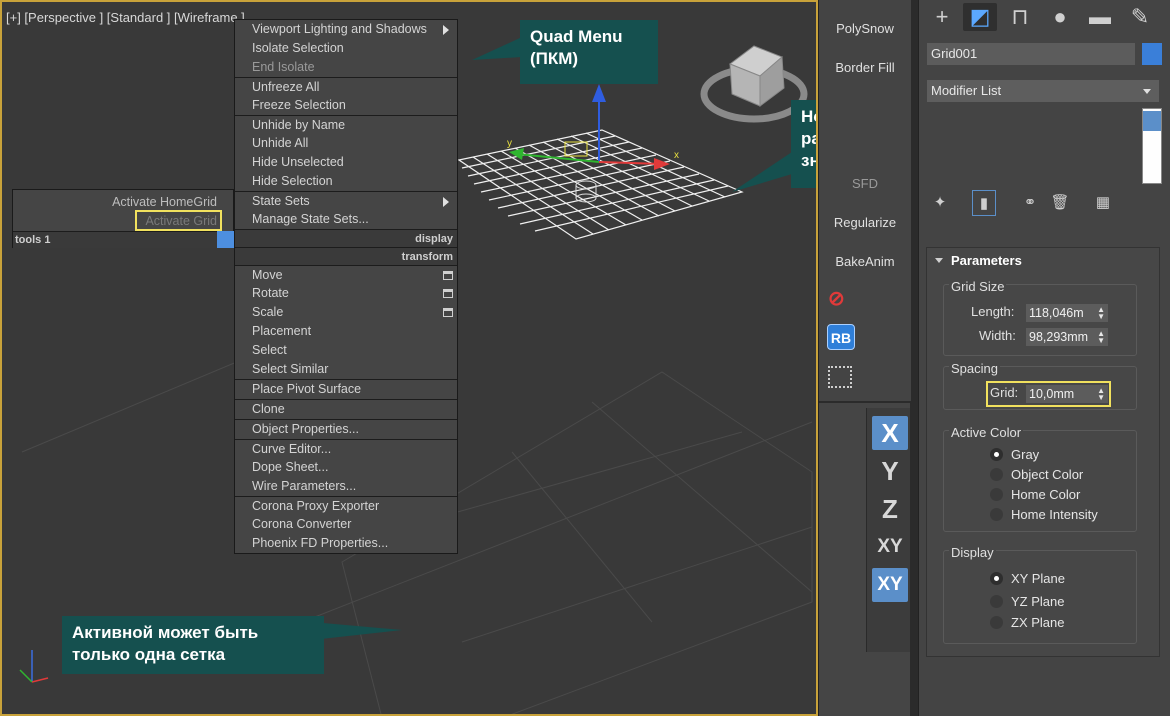 This screenshot has height=716, width=1170. Describe the element at coordinates (1054, 514) in the screenshot. I see `radio-label-home-intensity: Home Intensity` at that location.